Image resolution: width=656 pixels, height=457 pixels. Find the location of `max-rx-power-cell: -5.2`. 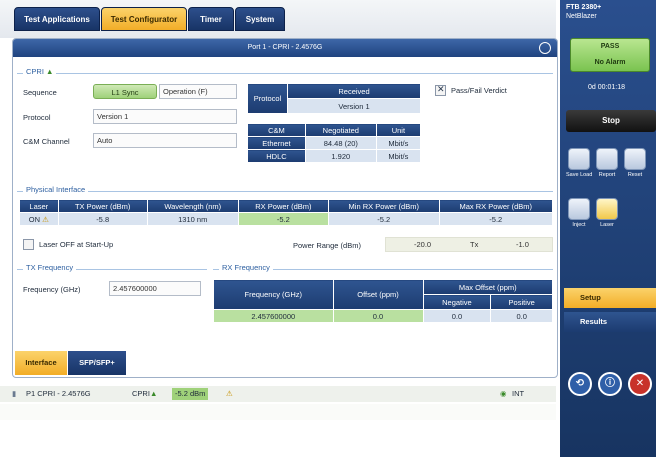

max-rx-power-cell: -5.2 is located at coordinates (496, 219).